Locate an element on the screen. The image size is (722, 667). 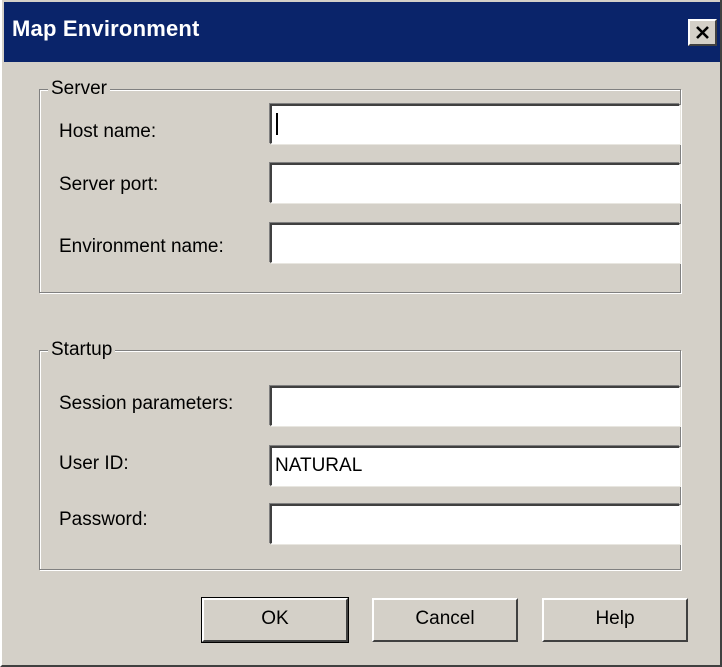
dialog-title: Map Environment is located at coordinates (106, 28).